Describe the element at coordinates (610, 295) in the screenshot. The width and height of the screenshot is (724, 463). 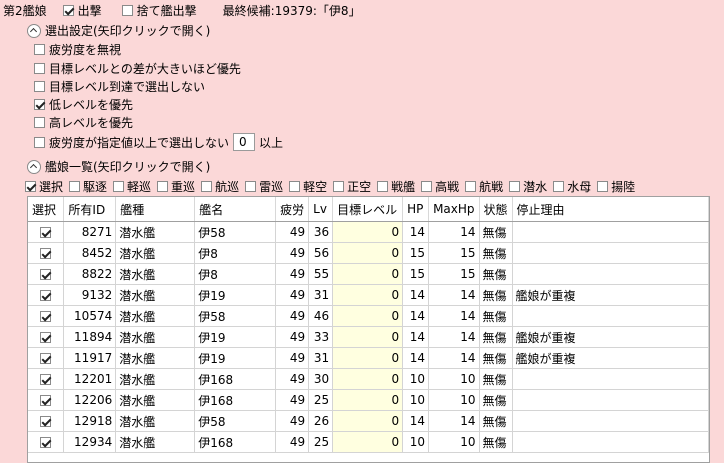
I see `cell-reason: 艦娘が重複` at that location.